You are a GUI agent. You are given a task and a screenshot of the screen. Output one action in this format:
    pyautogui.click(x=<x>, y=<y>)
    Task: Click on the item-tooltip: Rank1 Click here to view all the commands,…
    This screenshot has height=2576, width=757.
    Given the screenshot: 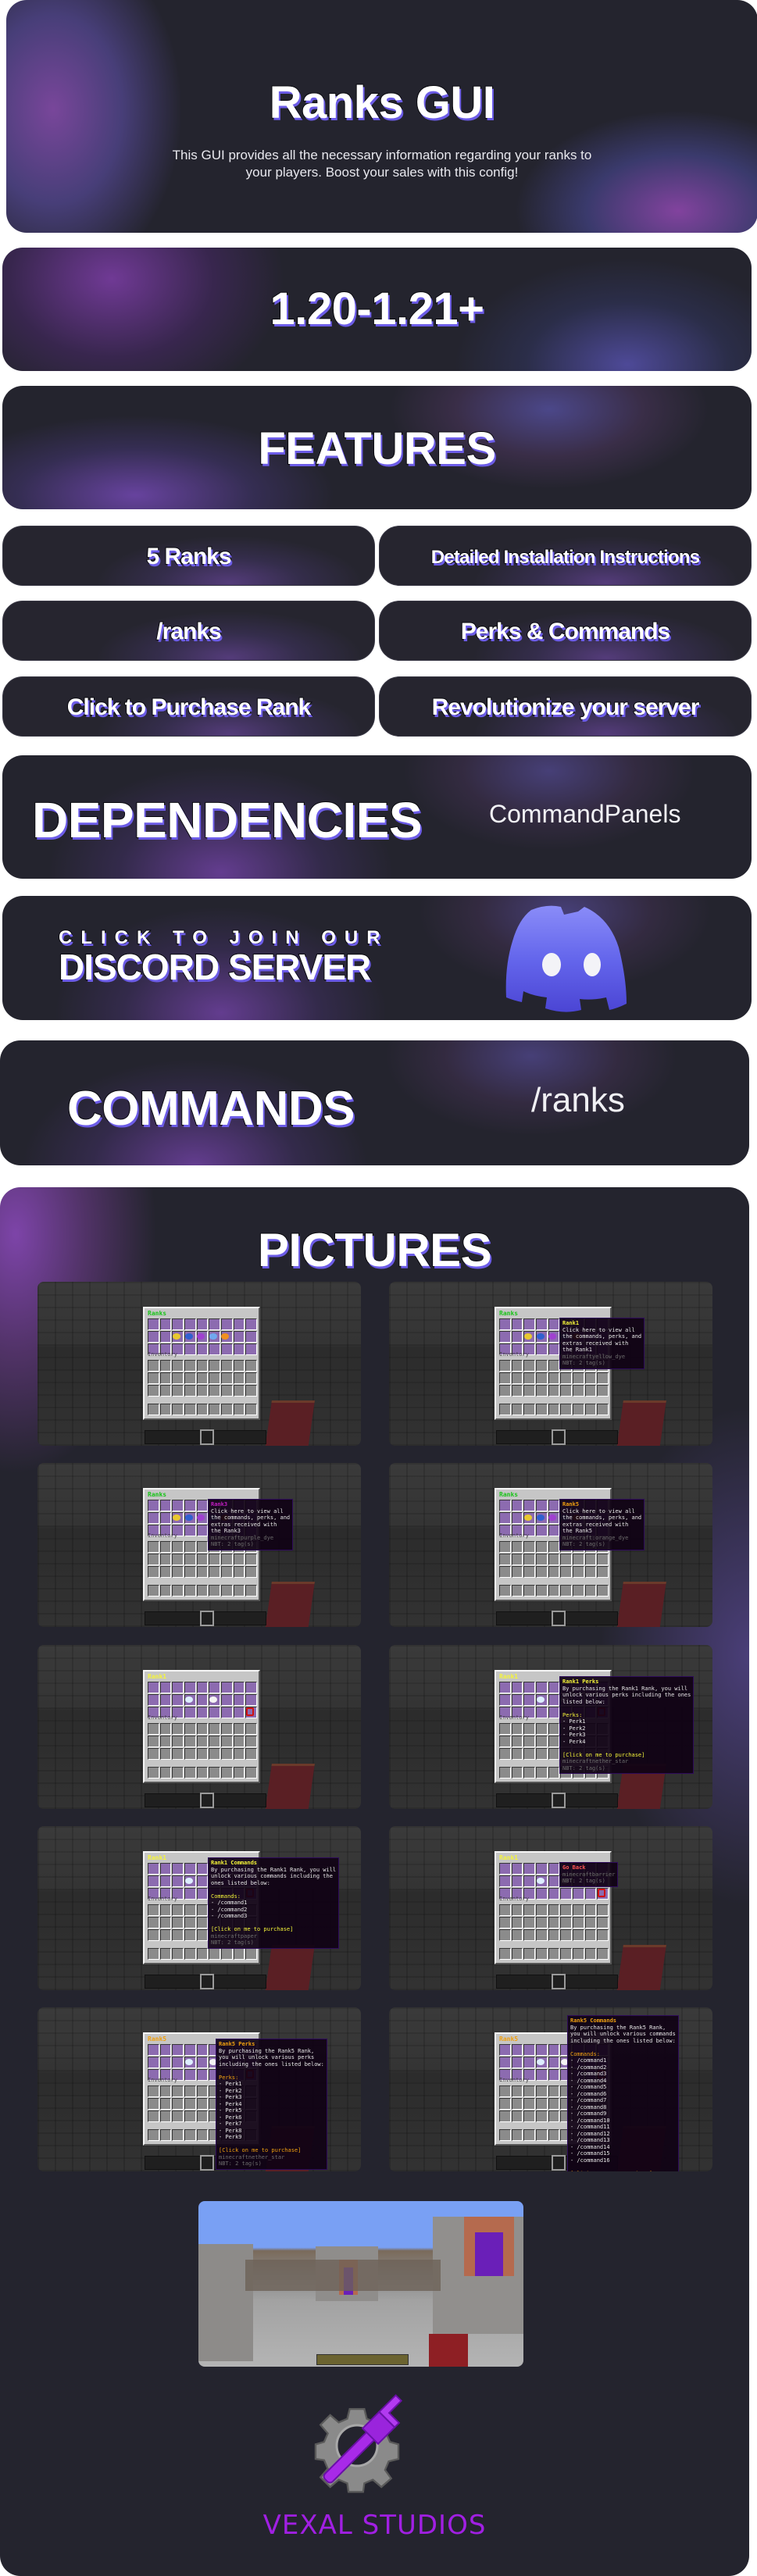 What is the action you would take?
    pyautogui.click(x=602, y=1343)
    